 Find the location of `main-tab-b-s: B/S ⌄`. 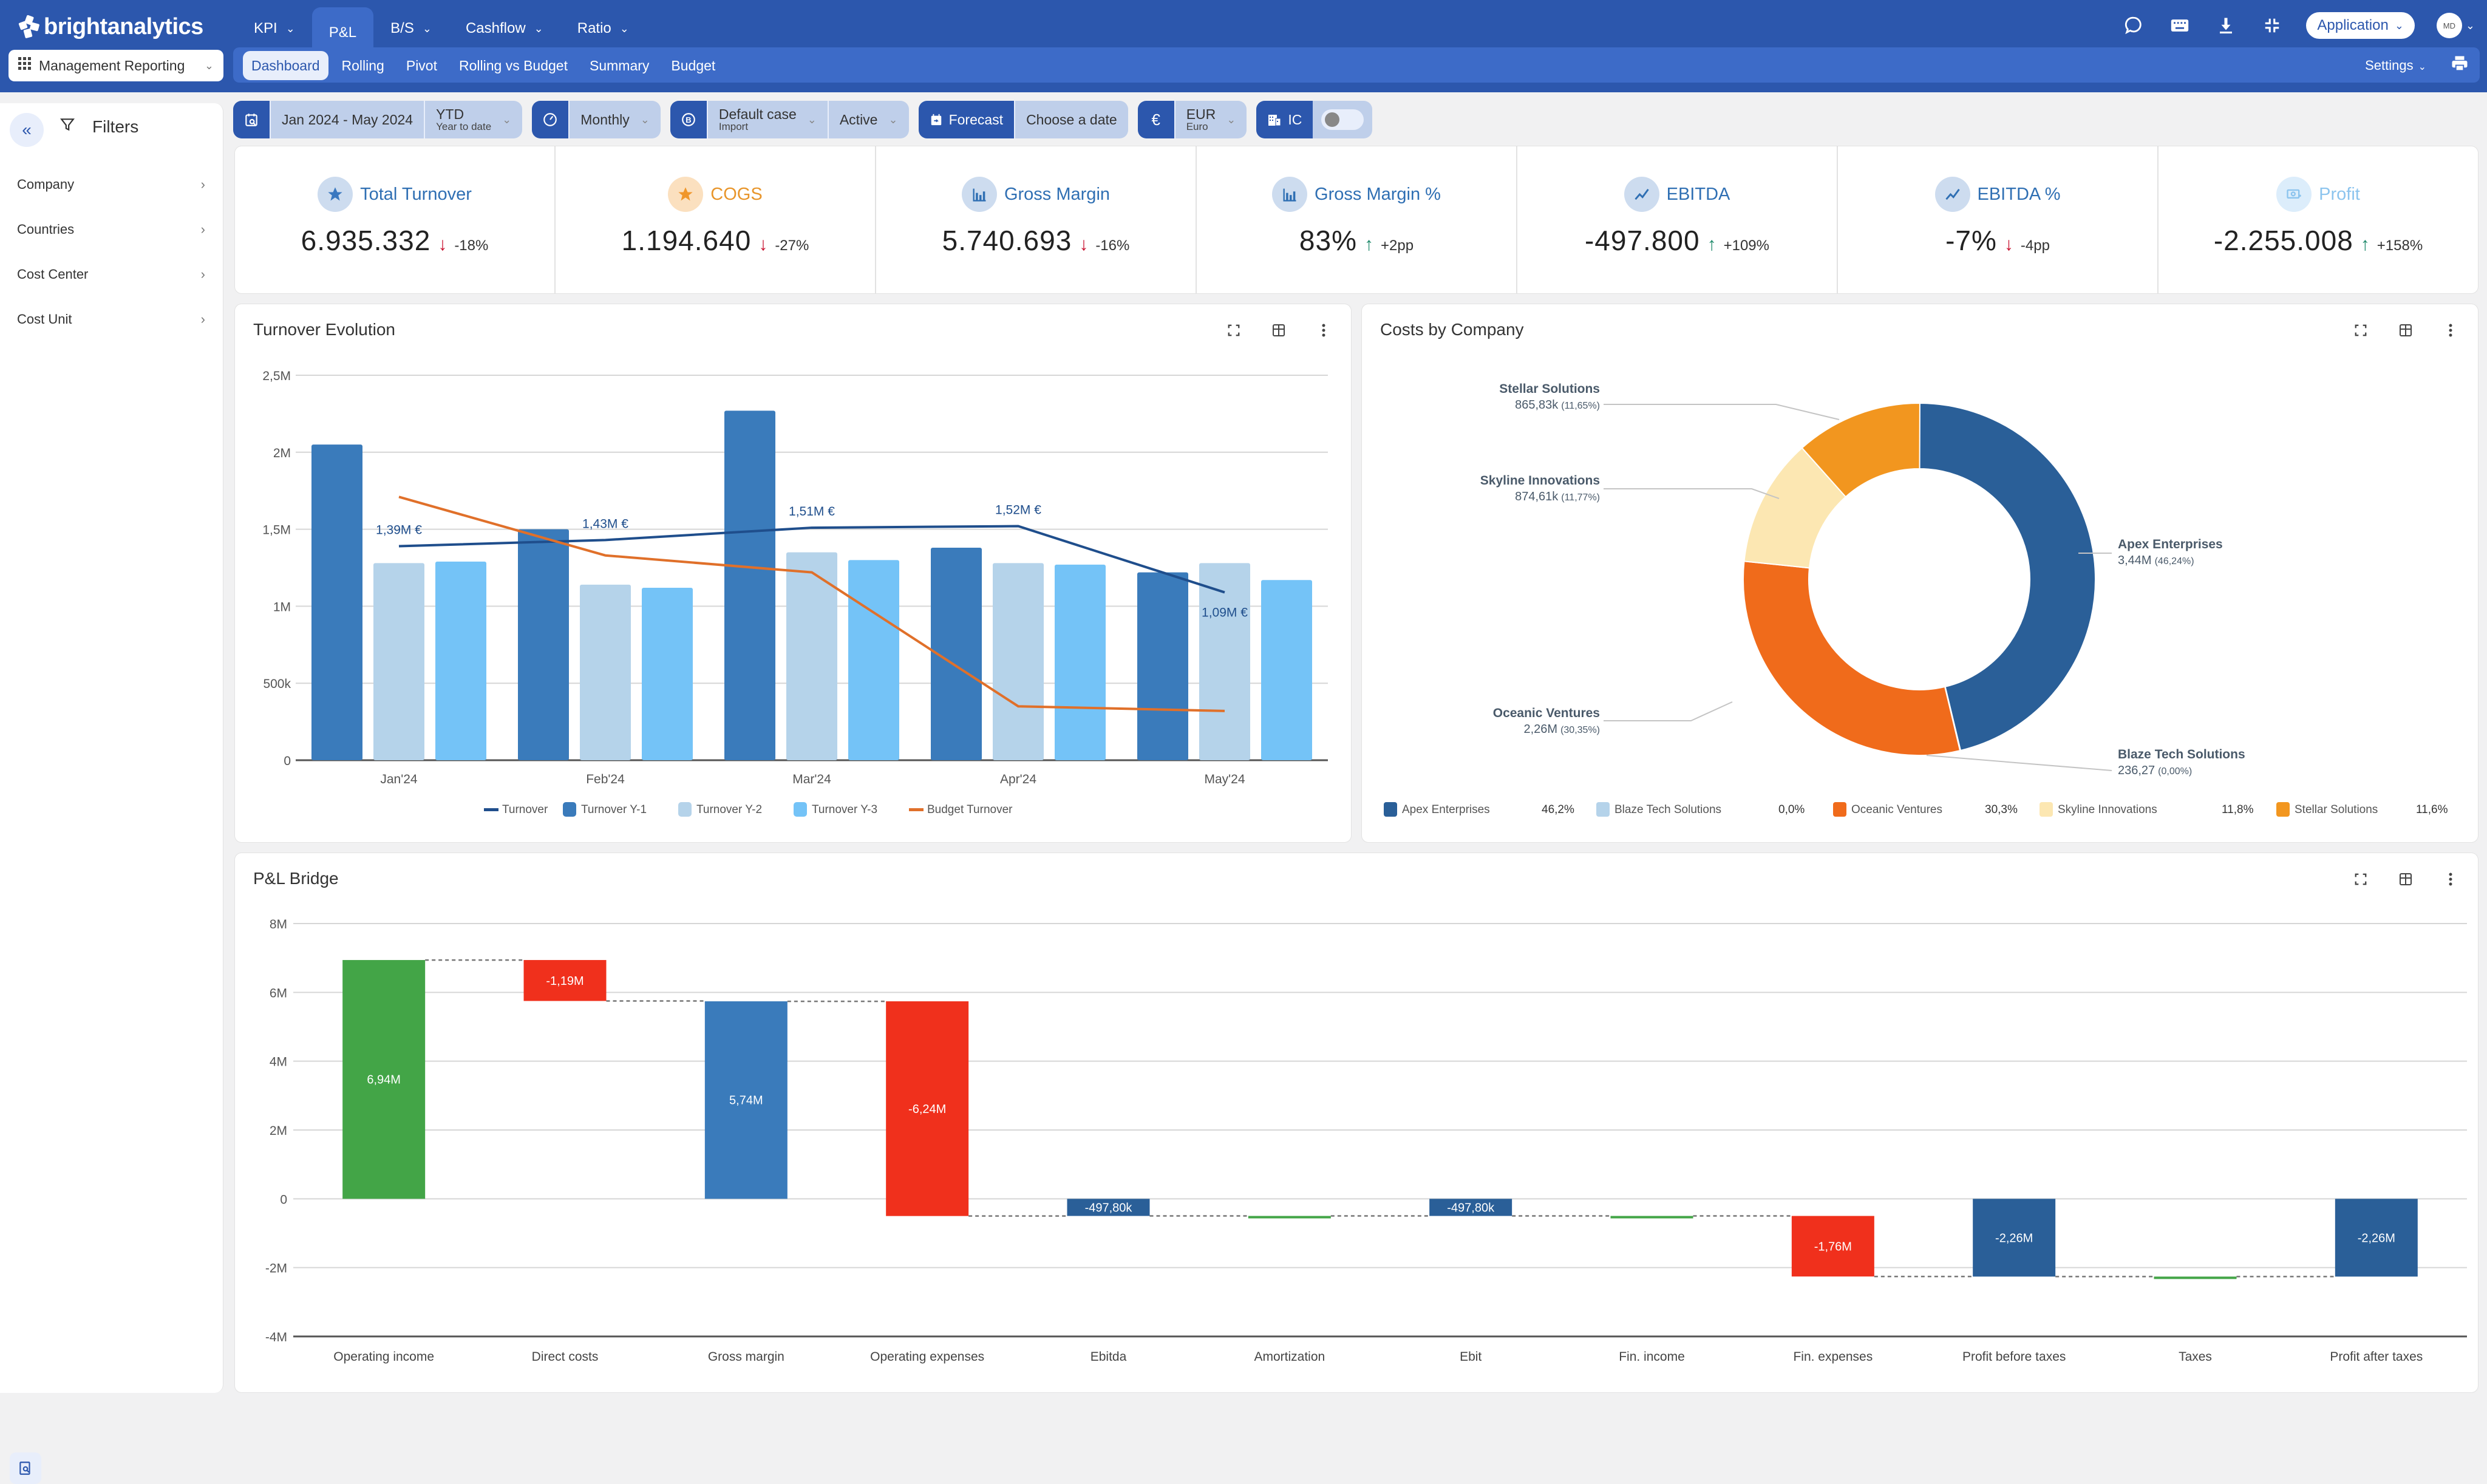

main-tab-b-s: B/S ⌄ is located at coordinates (411, 28).